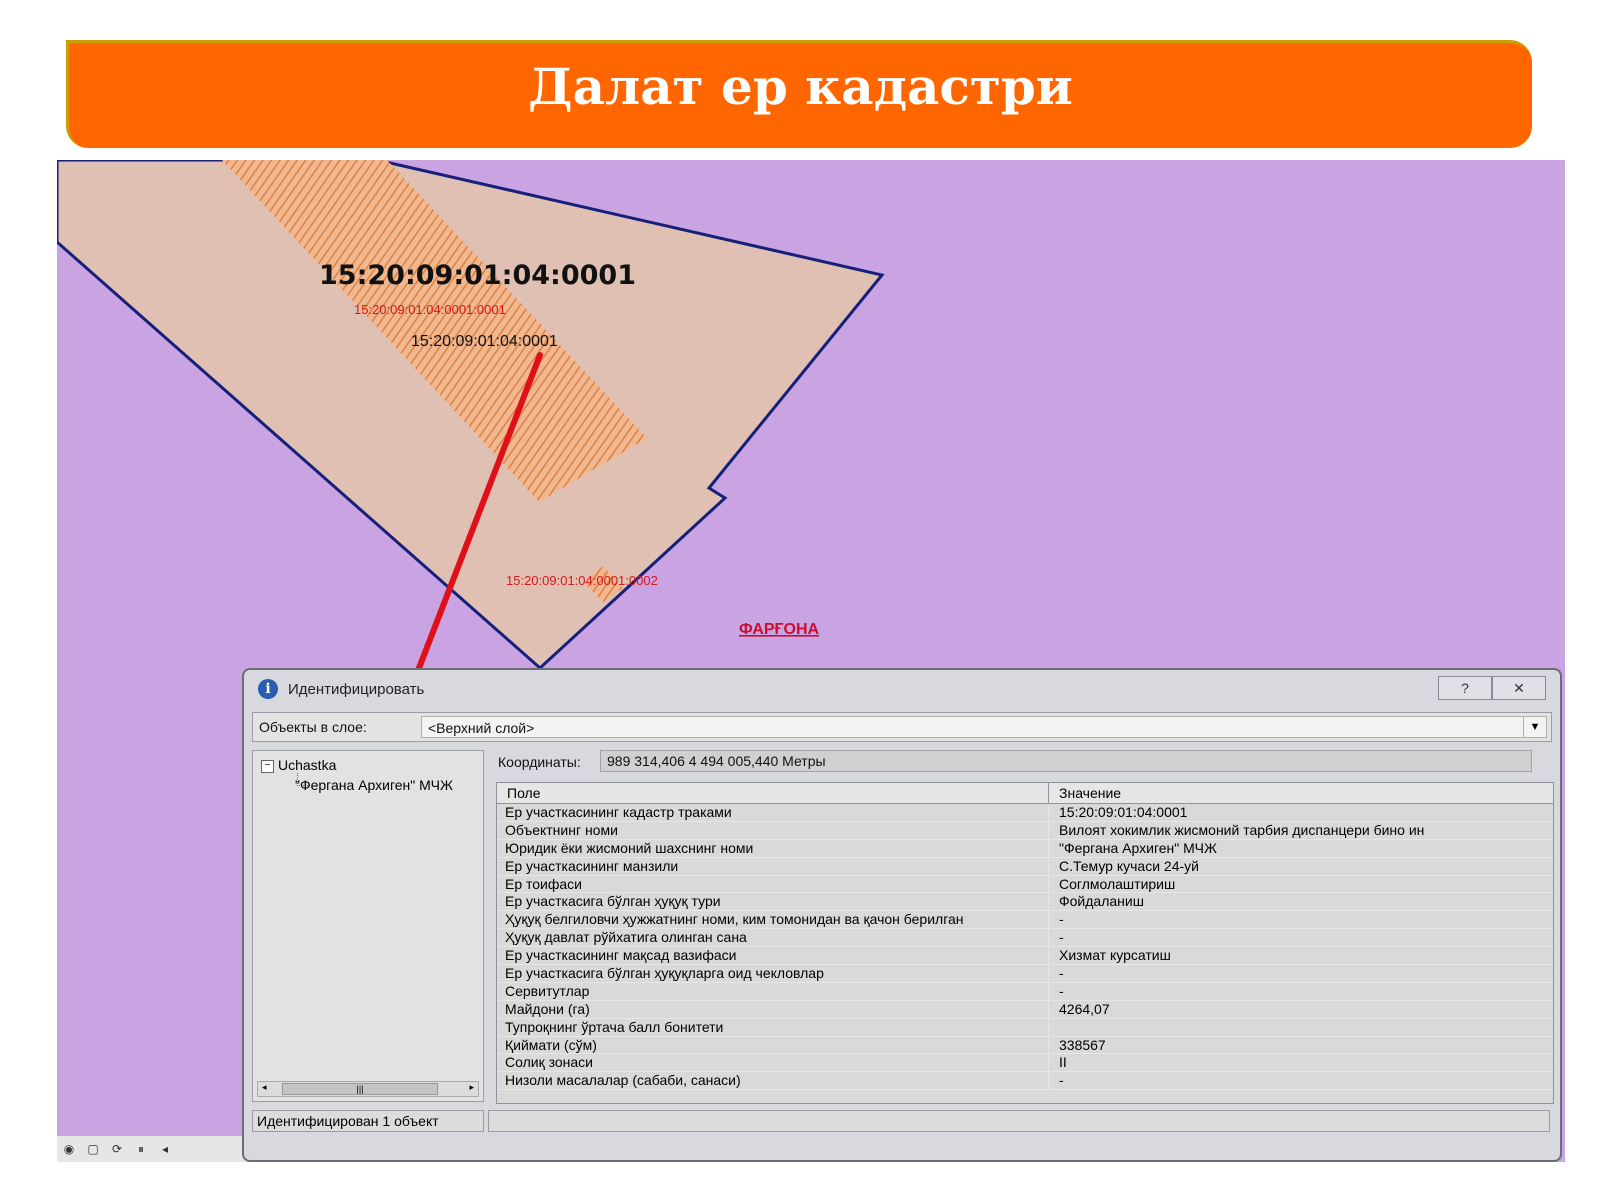  What do you see at coordinates (484, 341) in the screenshot?
I see `parcel-label-2: 15:20:09:01:04:0001` at bounding box center [484, 341].